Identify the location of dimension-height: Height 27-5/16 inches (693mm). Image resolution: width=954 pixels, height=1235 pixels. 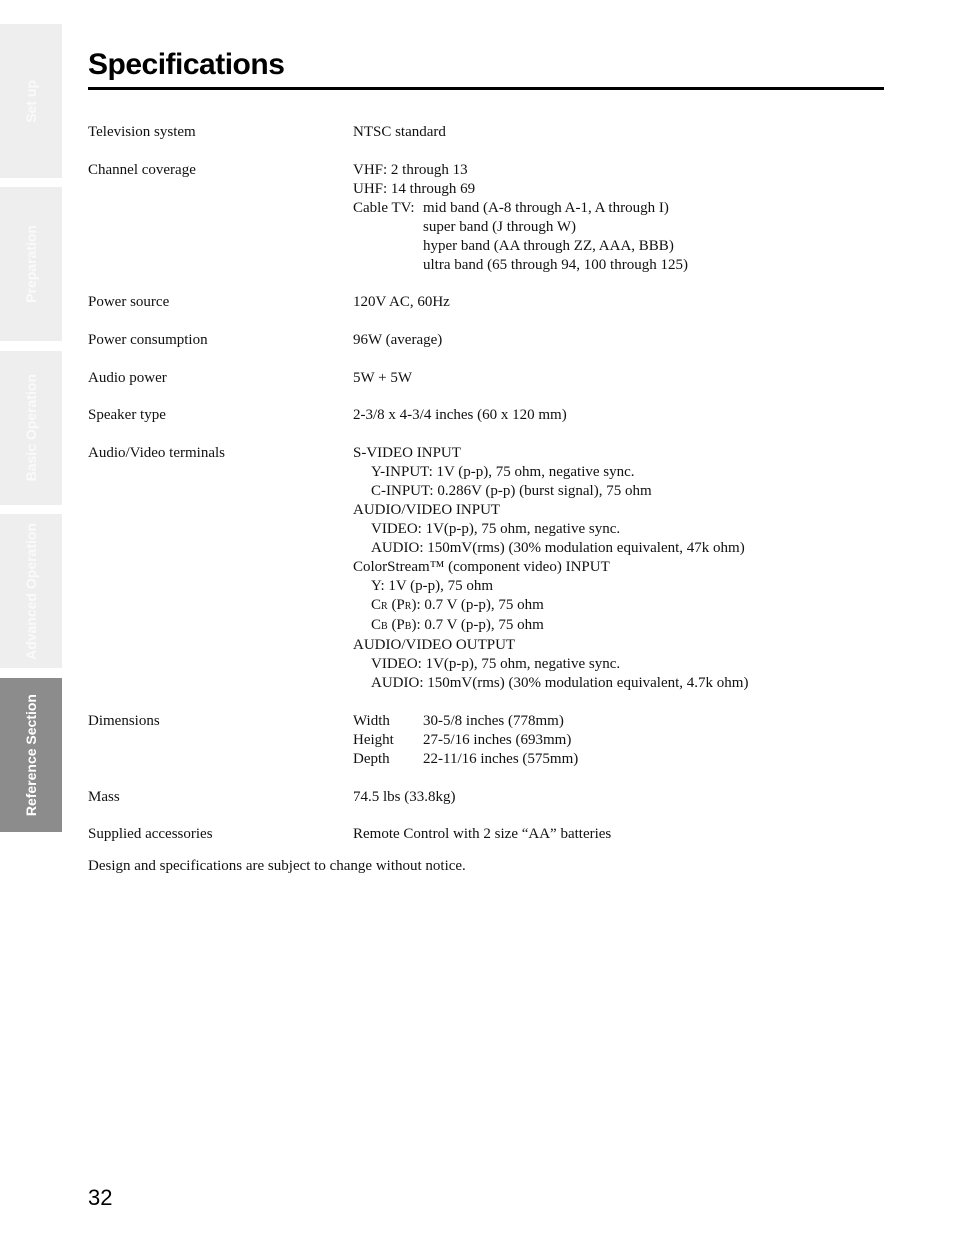
(618, 740).